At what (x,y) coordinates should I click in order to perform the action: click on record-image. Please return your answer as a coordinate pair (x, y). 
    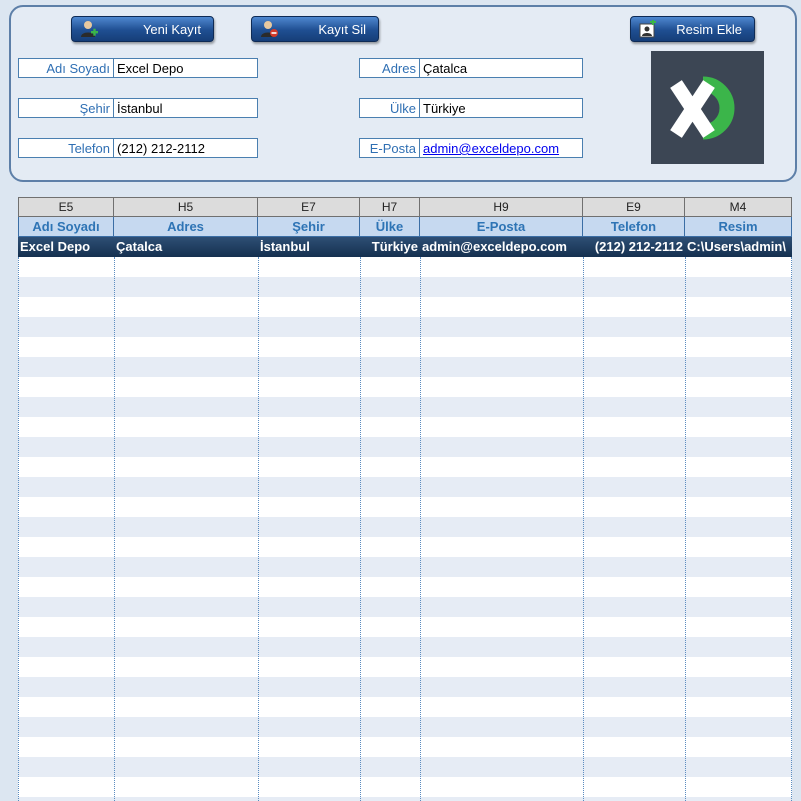
    Looking at the image, I should click on (707, 107).